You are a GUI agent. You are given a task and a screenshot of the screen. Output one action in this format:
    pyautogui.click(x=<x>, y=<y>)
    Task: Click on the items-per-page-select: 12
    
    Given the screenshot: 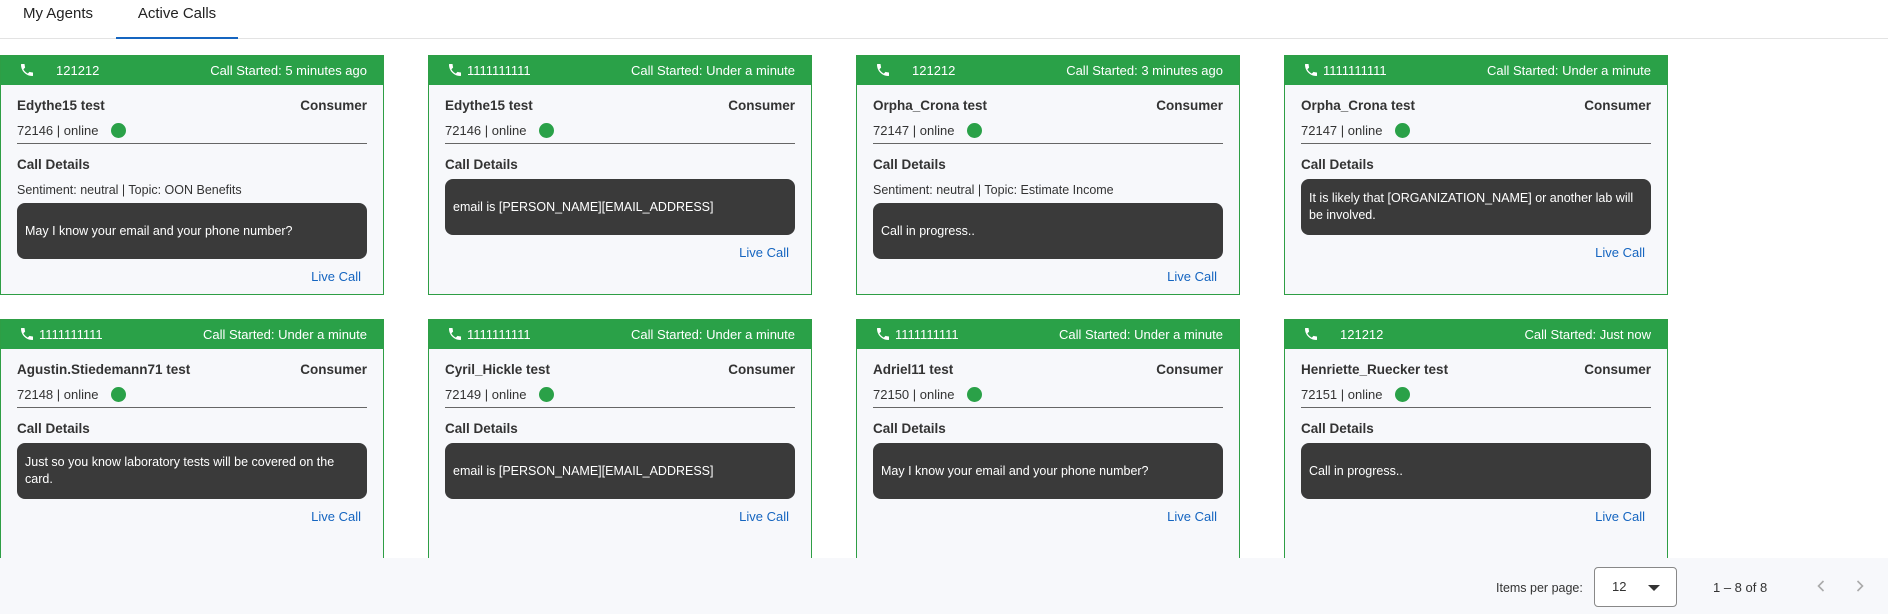 What is the action you would take?
    pyautogui.click(x=1635, y=587)
    